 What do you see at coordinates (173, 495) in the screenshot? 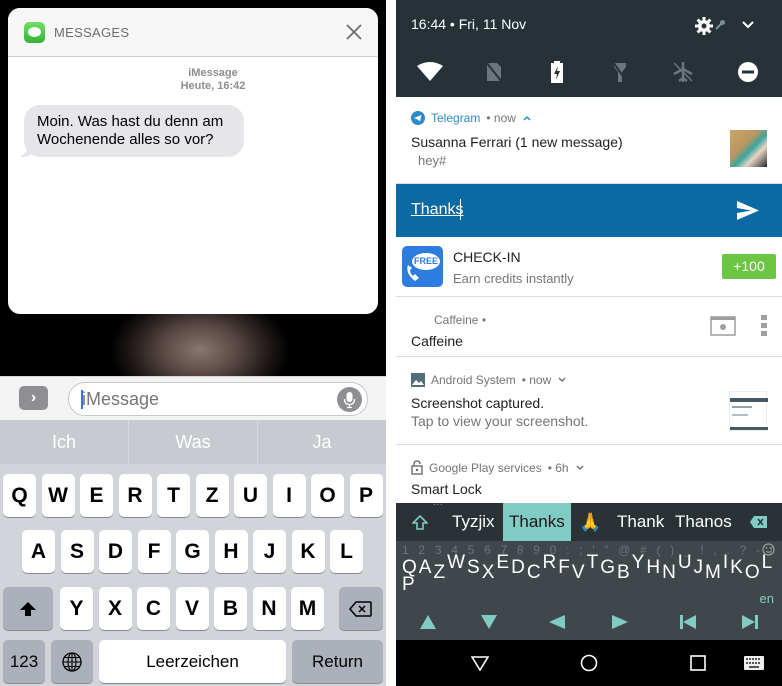
I see `key-t: T` at bounding box center [173, 495].